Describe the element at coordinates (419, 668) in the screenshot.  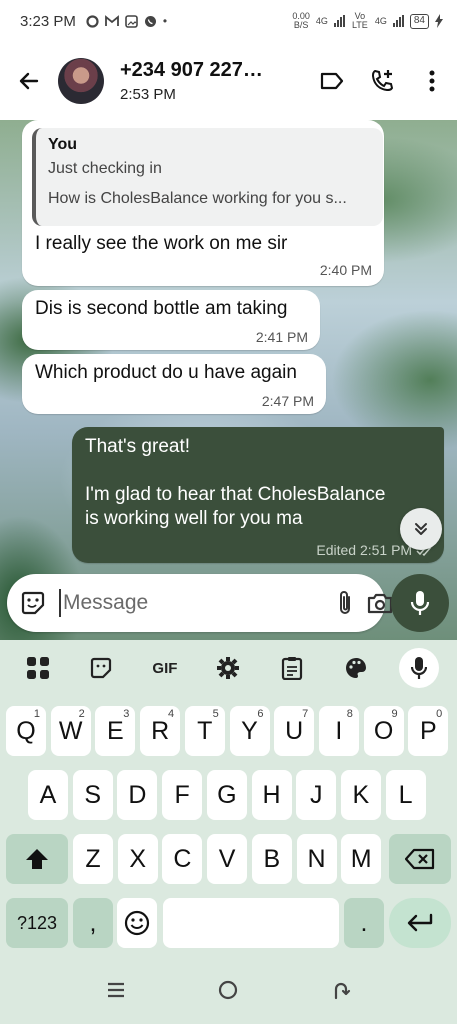
I see `voice-typing-button` at that location.